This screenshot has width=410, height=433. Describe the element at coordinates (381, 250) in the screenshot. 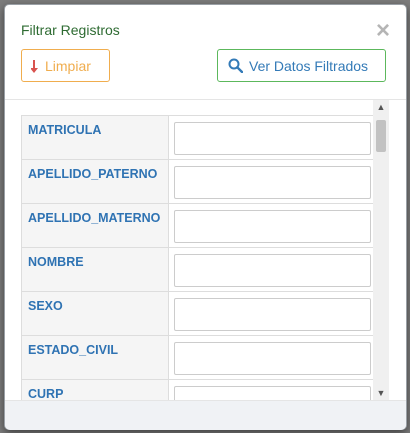

I see `vertical-scrollbar: ▲ ▼` at that location.